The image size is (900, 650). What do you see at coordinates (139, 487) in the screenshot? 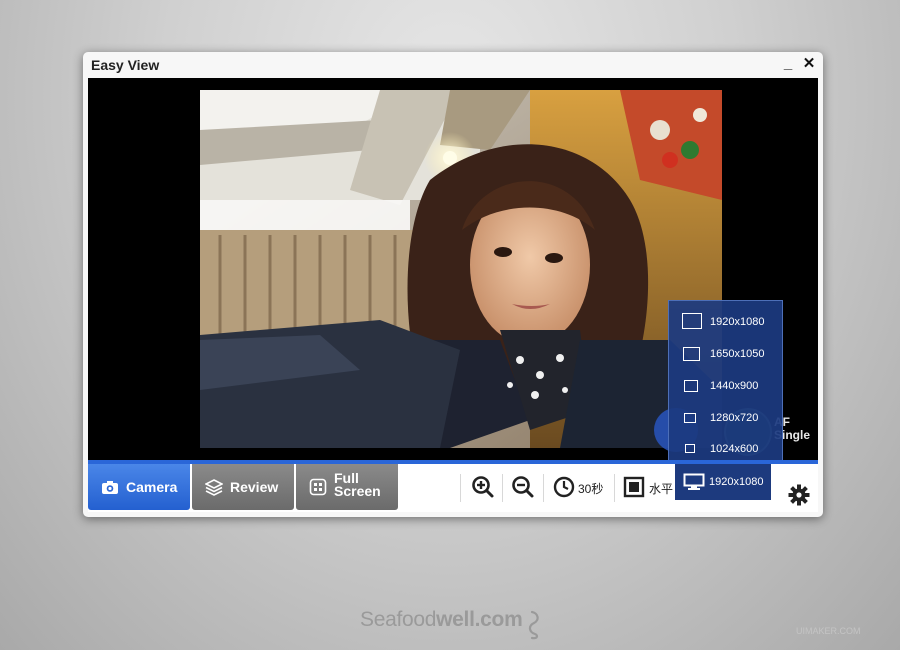
I see `tab-camera: Camera` at bounding box center [139, 487].